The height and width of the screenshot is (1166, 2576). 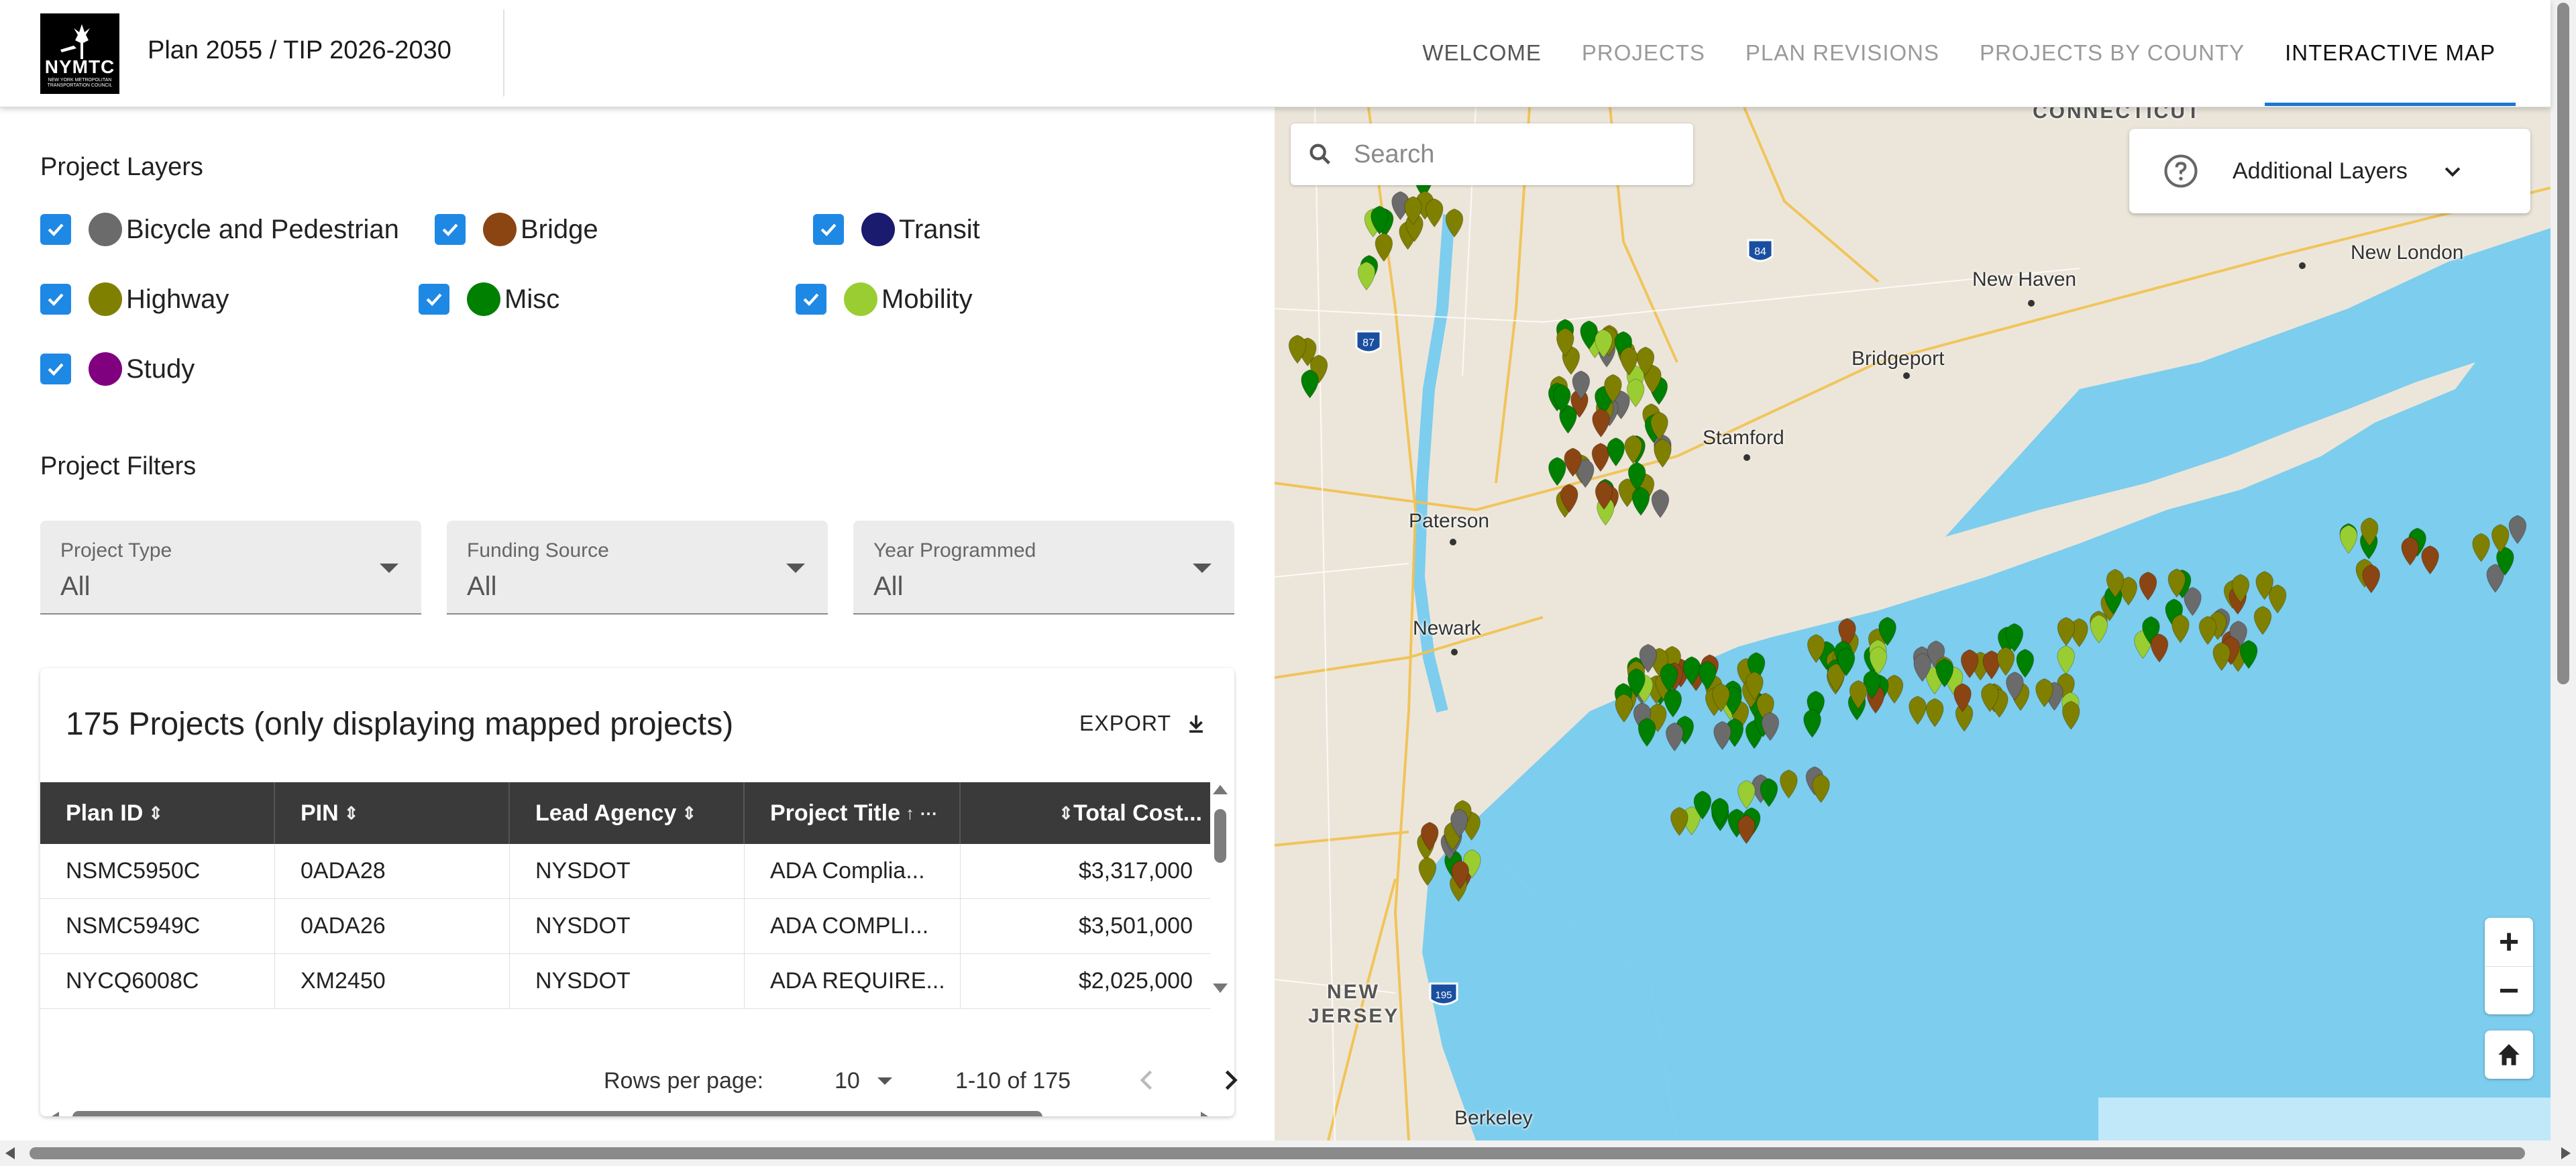 I want to click on map-label-new-london: New London, so click(x=2407, y=253).